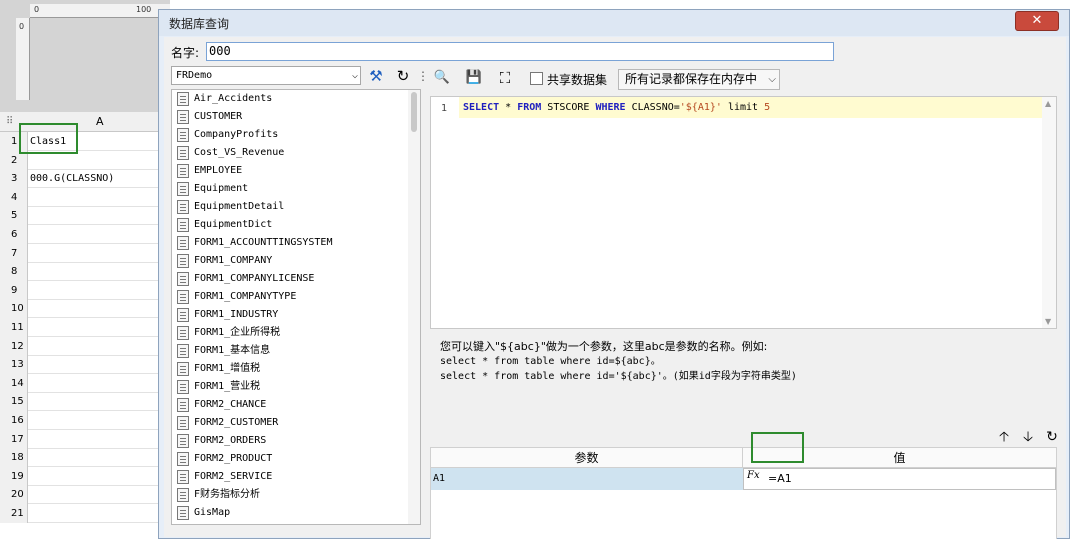  What do you see at coordinates (14, 458) in the screenshot?
I see `row-number: 18` at bounding box center [14, 458].